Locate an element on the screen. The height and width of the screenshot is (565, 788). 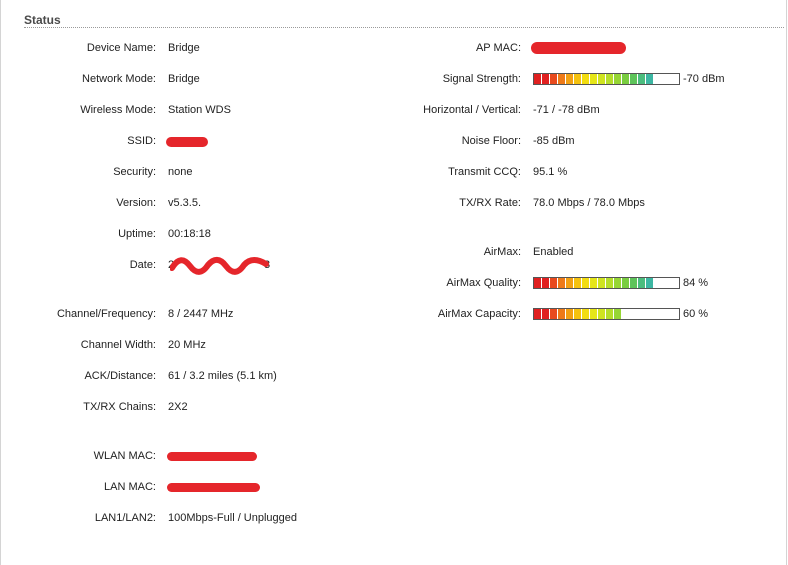
noise-floor-label: Noise Floor: is located at coordinates (491, 141).